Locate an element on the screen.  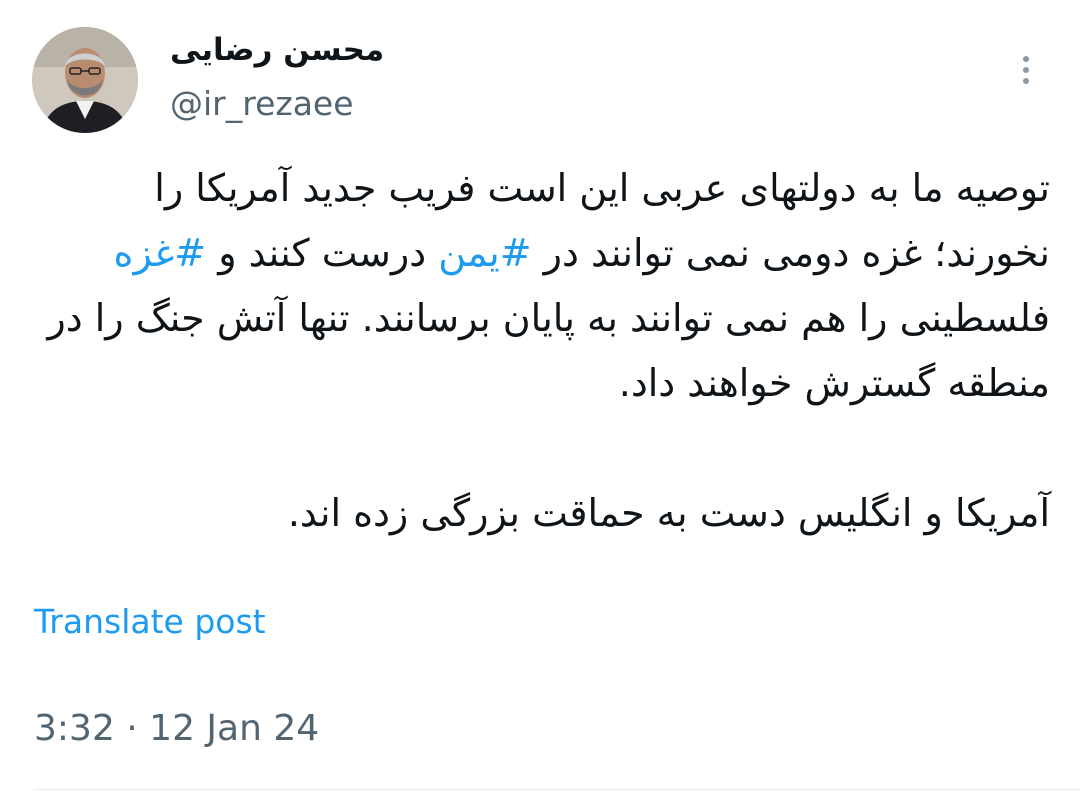
avatar is located at coordinates (85, 80).